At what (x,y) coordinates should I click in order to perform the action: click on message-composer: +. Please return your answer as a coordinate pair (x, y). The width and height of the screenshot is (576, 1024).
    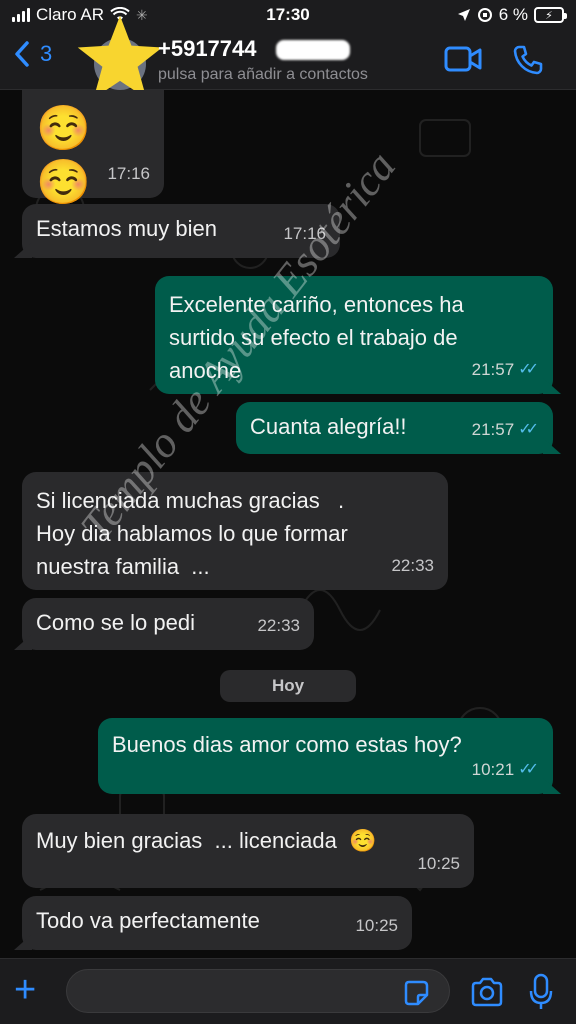
    Looking at the image, I should click on (288, 991).